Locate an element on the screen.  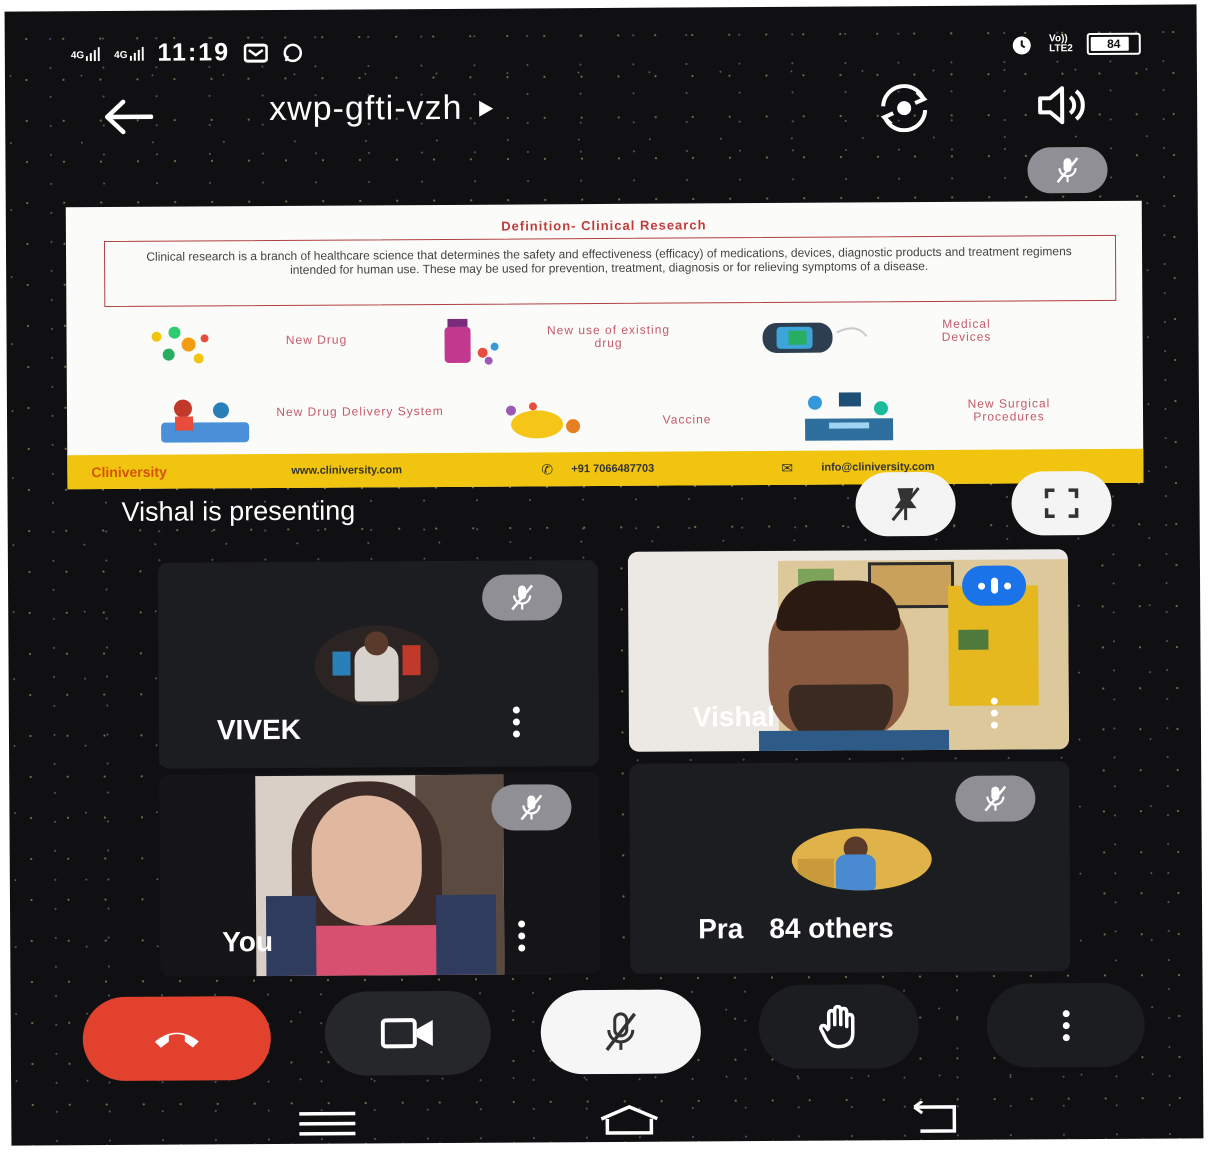
camera-toggle-button is located at coordinates (408, 1033).